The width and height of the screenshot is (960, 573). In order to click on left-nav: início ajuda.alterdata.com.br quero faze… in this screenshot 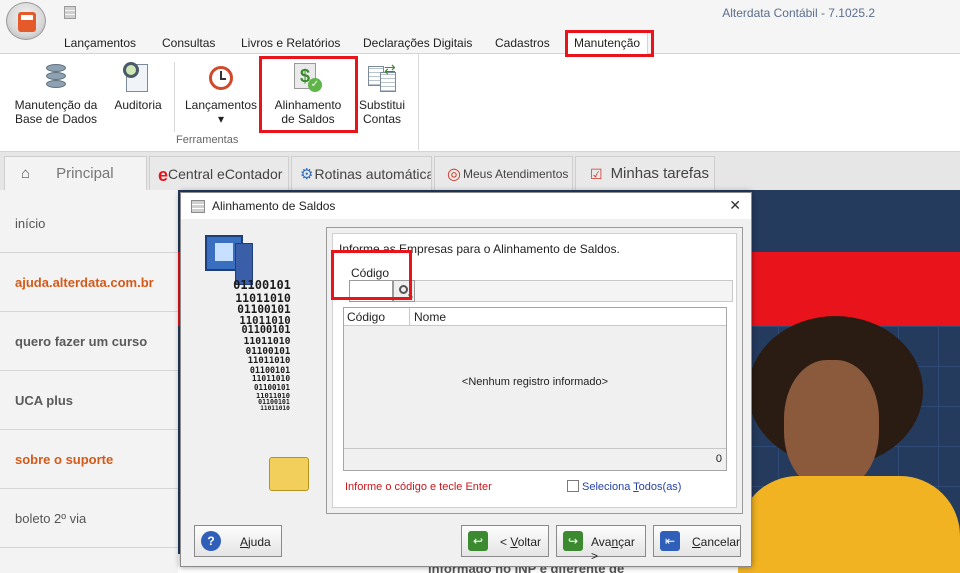, I will do `click(89, 381)`.